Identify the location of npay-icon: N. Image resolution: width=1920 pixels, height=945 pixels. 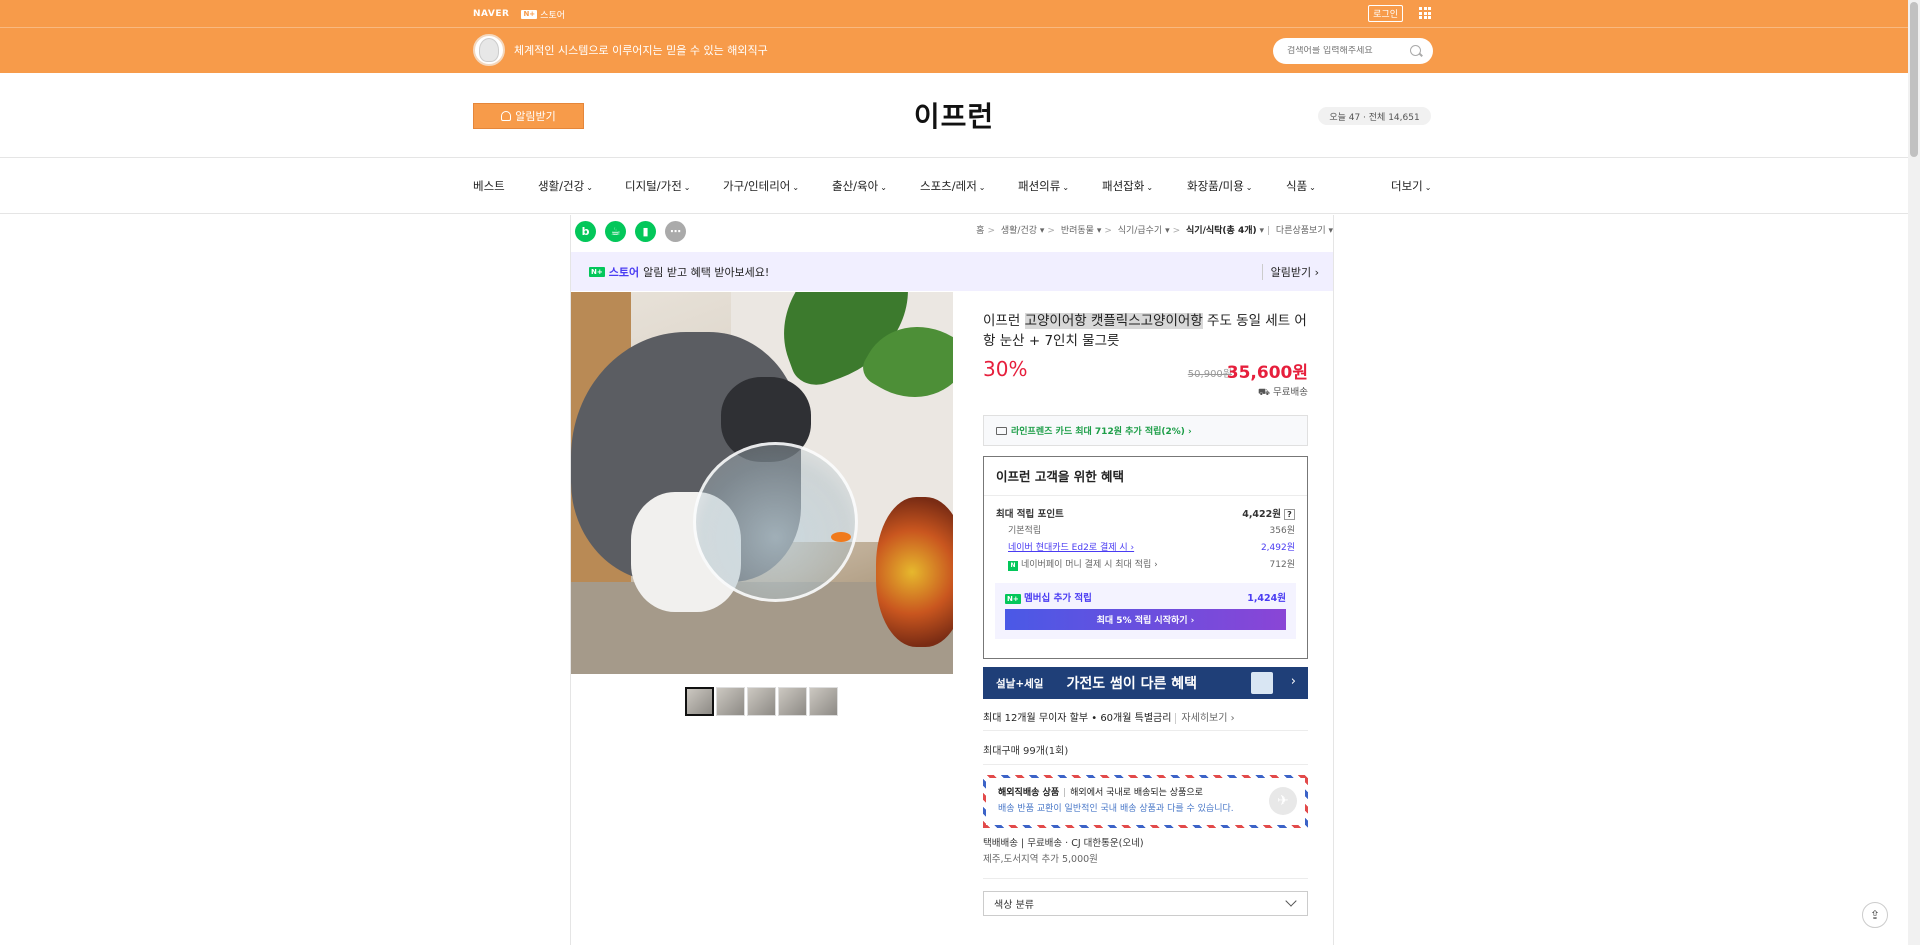
(1013, 566).